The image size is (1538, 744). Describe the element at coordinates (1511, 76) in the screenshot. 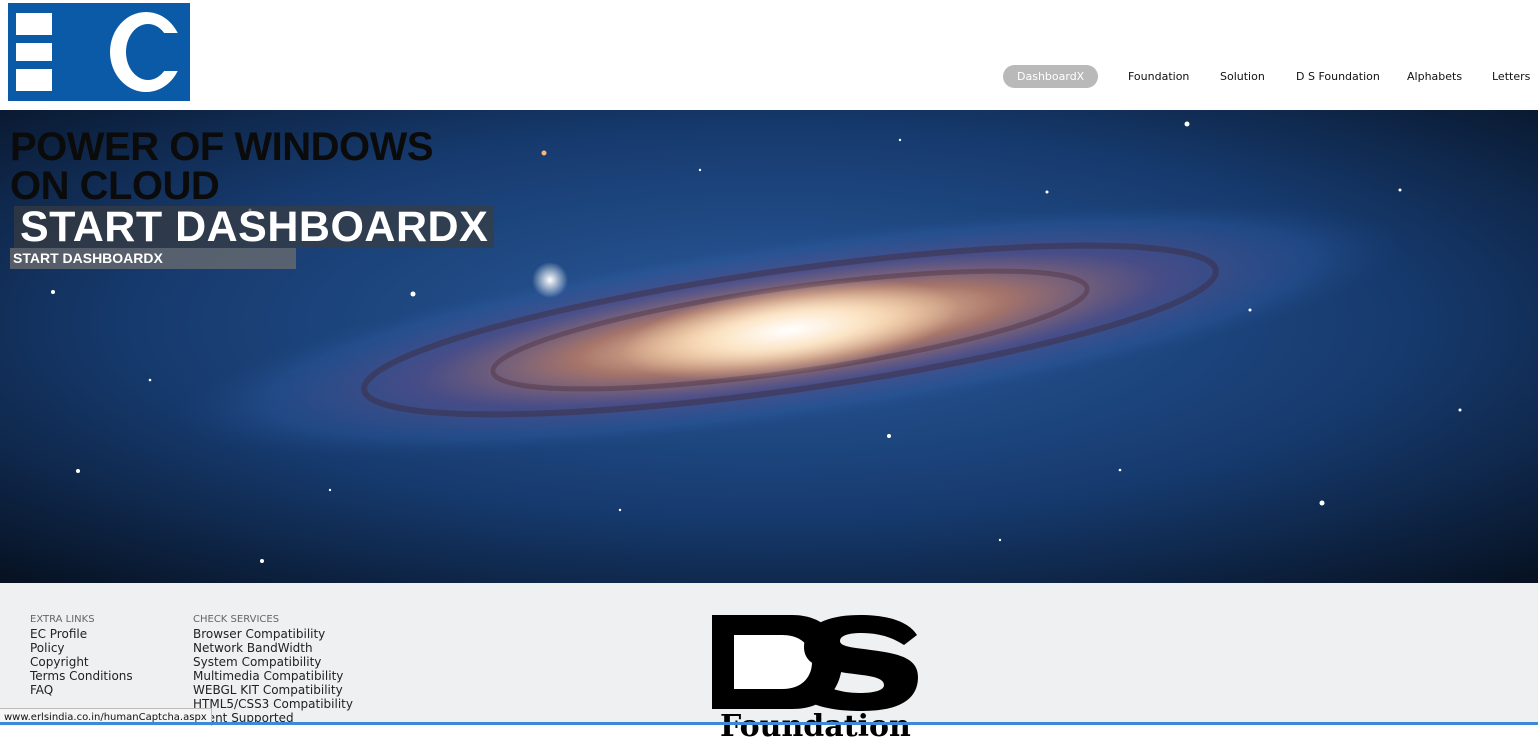

I see `nav-letters: Letters` at that location.